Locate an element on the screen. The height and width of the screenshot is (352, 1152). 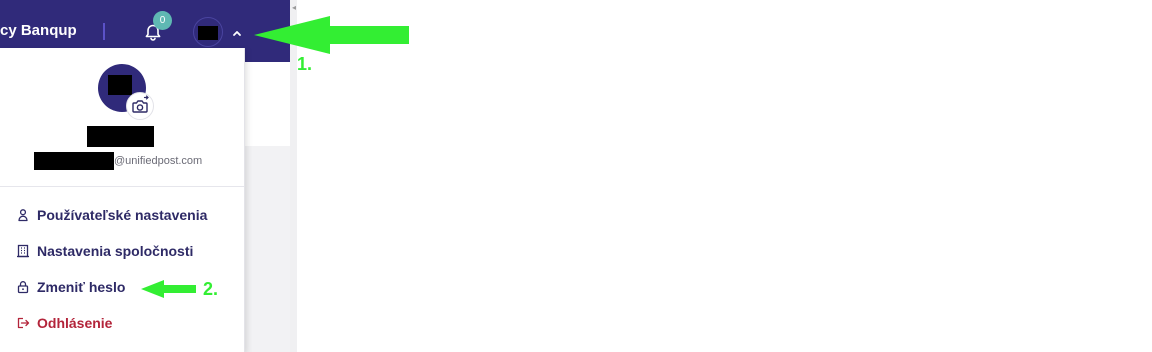
user-icon is located at coordinates (23, 215).